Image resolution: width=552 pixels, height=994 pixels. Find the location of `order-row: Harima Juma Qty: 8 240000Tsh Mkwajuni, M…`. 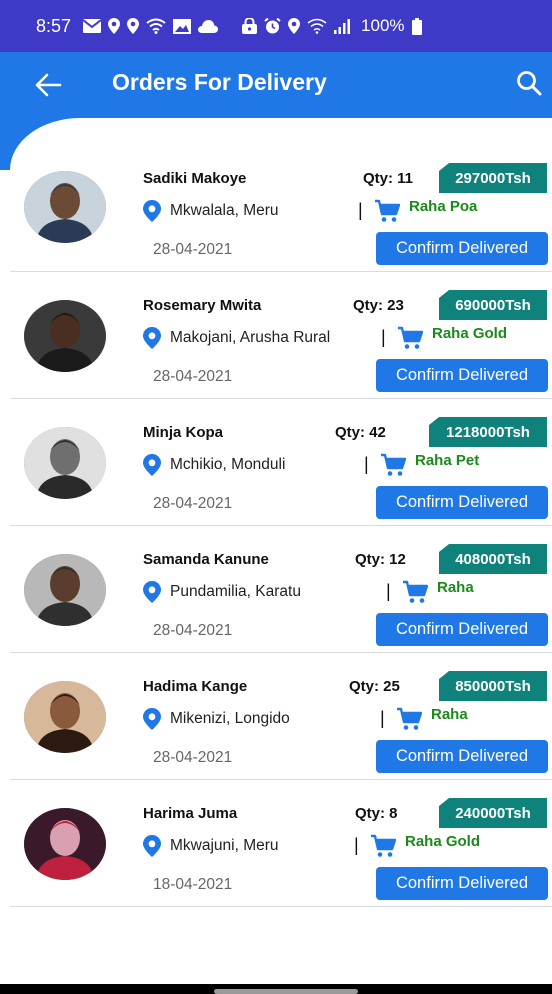

order-row: Harima Juma Qty: 8 240000Tsh Mkwajuni, M… is located at coordinates (281, 843).